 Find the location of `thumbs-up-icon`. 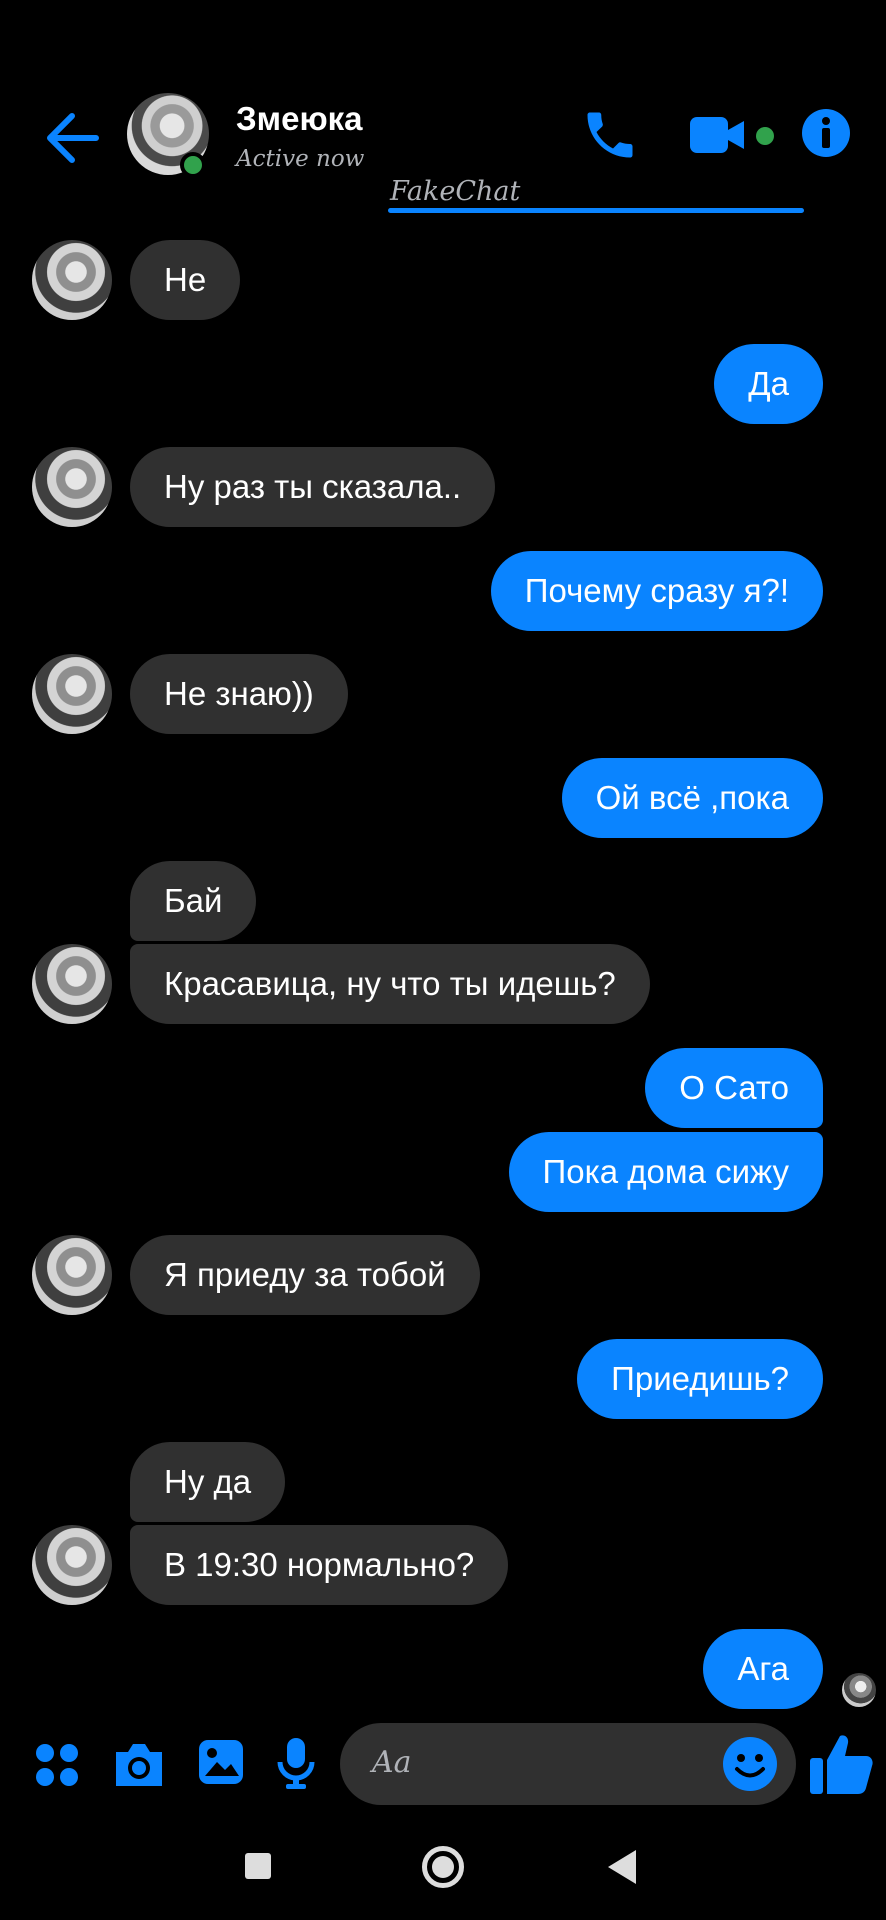

thumbs-up-icon is located at coordinates (841, 1764).